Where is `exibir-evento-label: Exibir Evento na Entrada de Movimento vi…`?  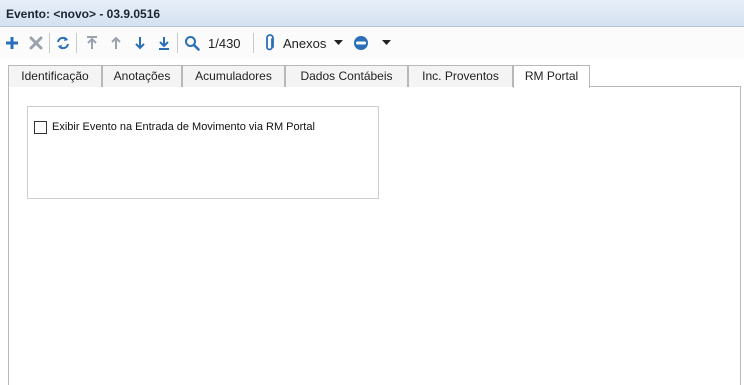 exibir-evento-label: Exibir Evento na Entrada de Movimento vi… is located at coordinates (183, 127).